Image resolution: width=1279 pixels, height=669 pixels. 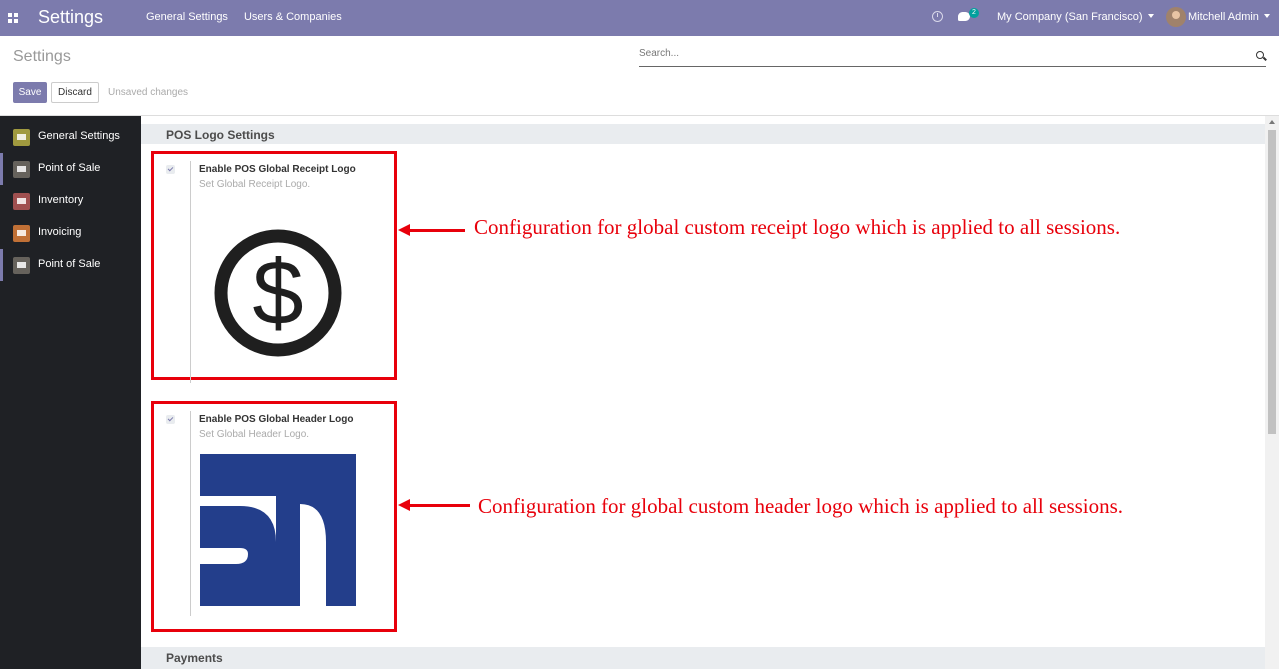 What do you see at coordinates (42, 56) in the screenshot?
I see `page-title: Settings` at bounding box center [42, 56].